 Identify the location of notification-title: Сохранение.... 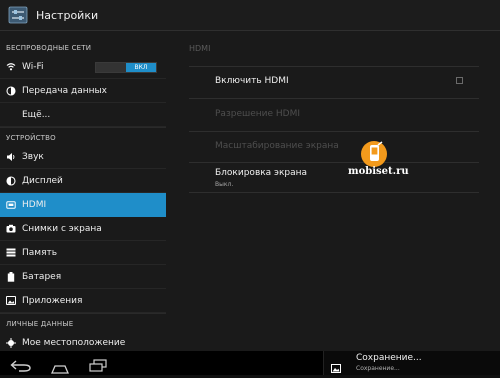
(389, 358).